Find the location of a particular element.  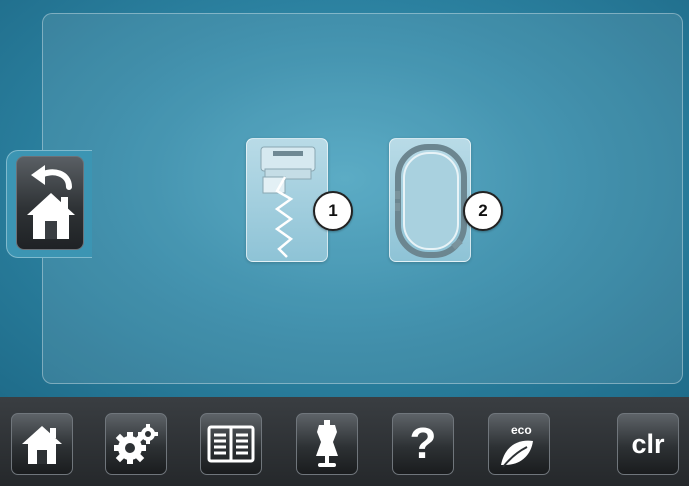

badge-2: 2 is located at coordinates (483, 211).